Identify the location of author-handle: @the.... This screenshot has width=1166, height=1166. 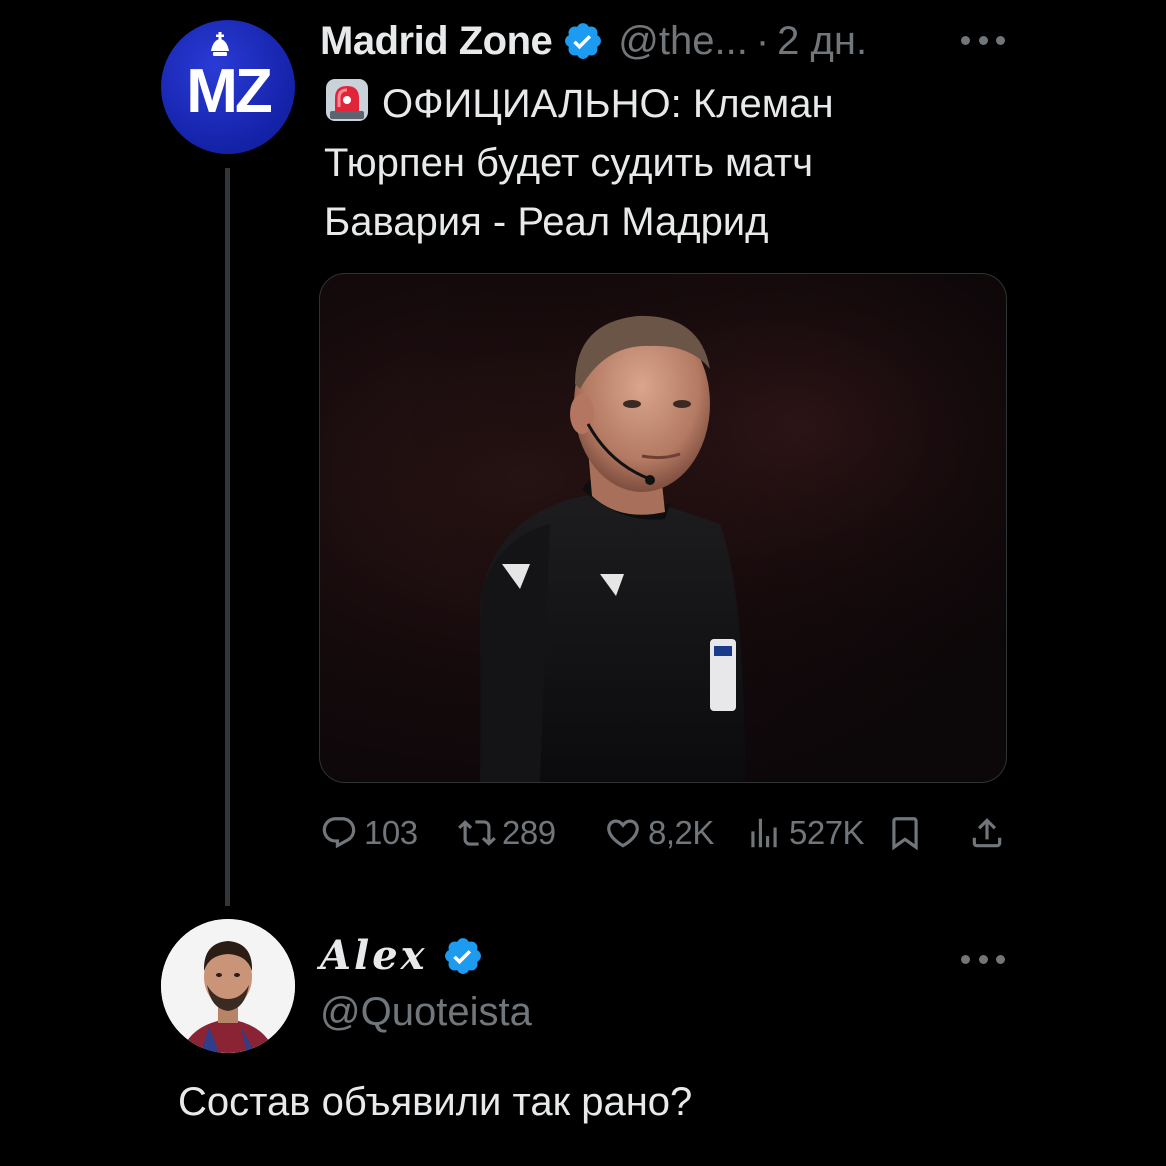
(683, 41).